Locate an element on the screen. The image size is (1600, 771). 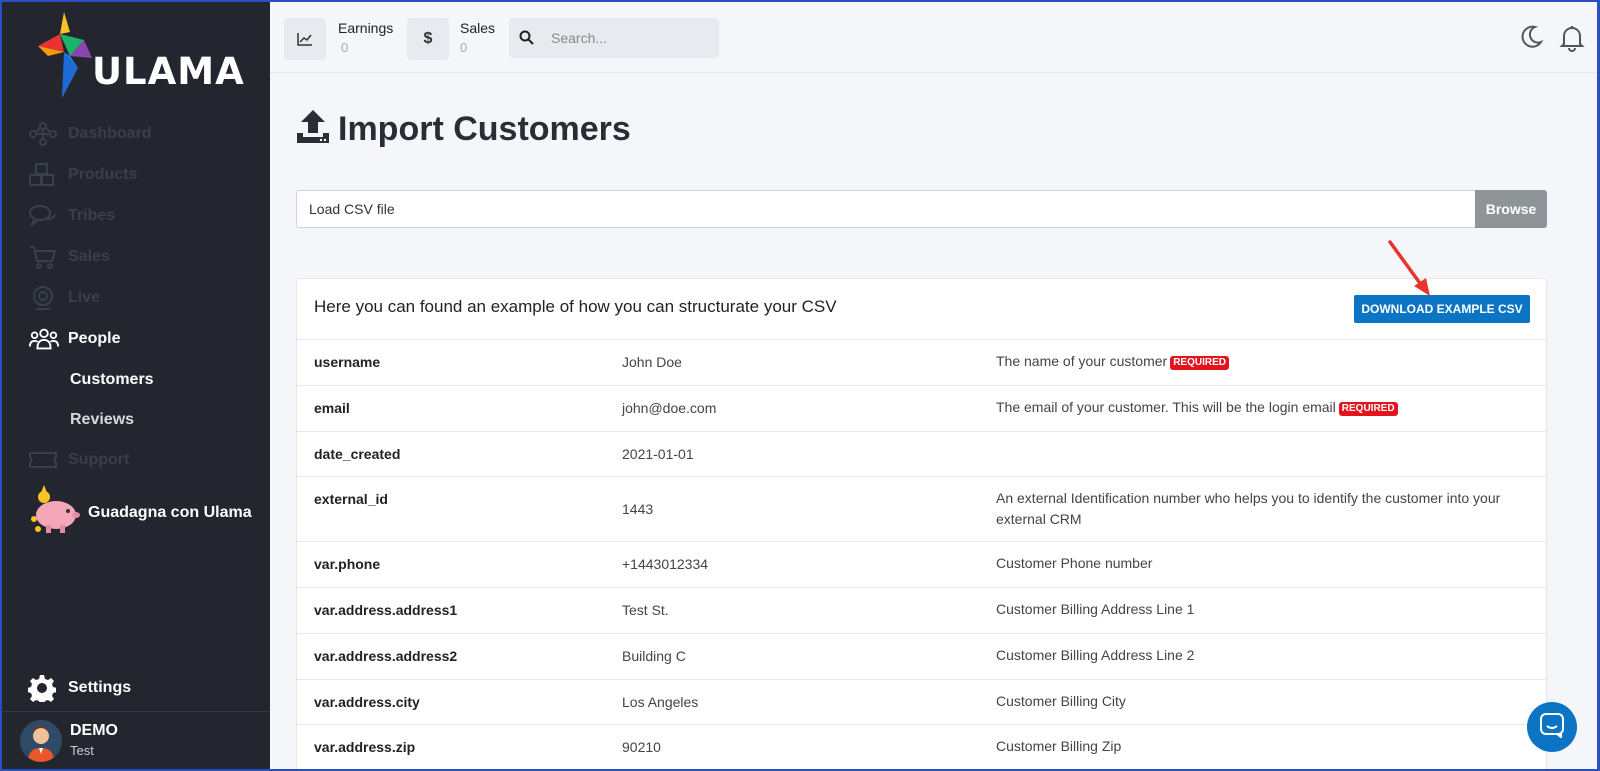
search-icon is located at coordinates (526, 40).